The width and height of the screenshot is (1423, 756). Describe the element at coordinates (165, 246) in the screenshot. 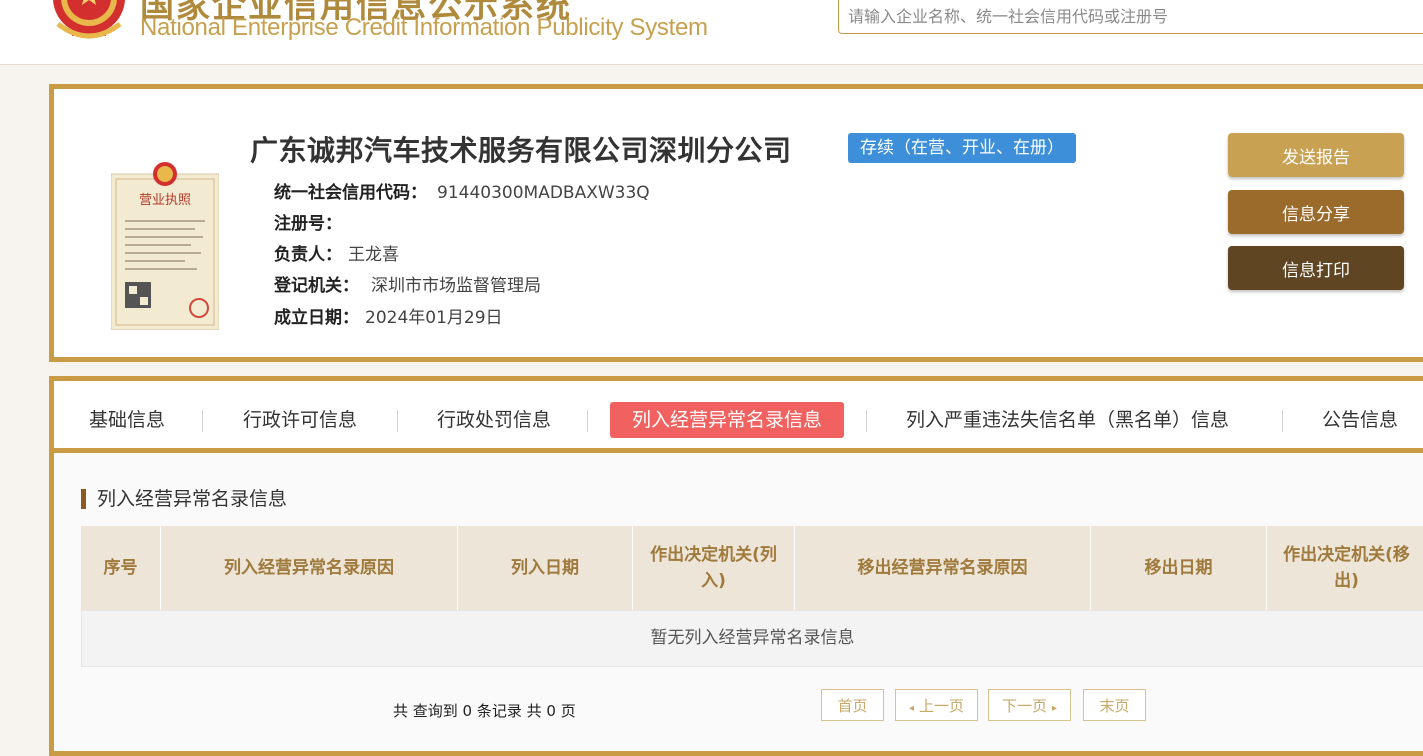

I see `business-license-icon: 营业执照` at that location.